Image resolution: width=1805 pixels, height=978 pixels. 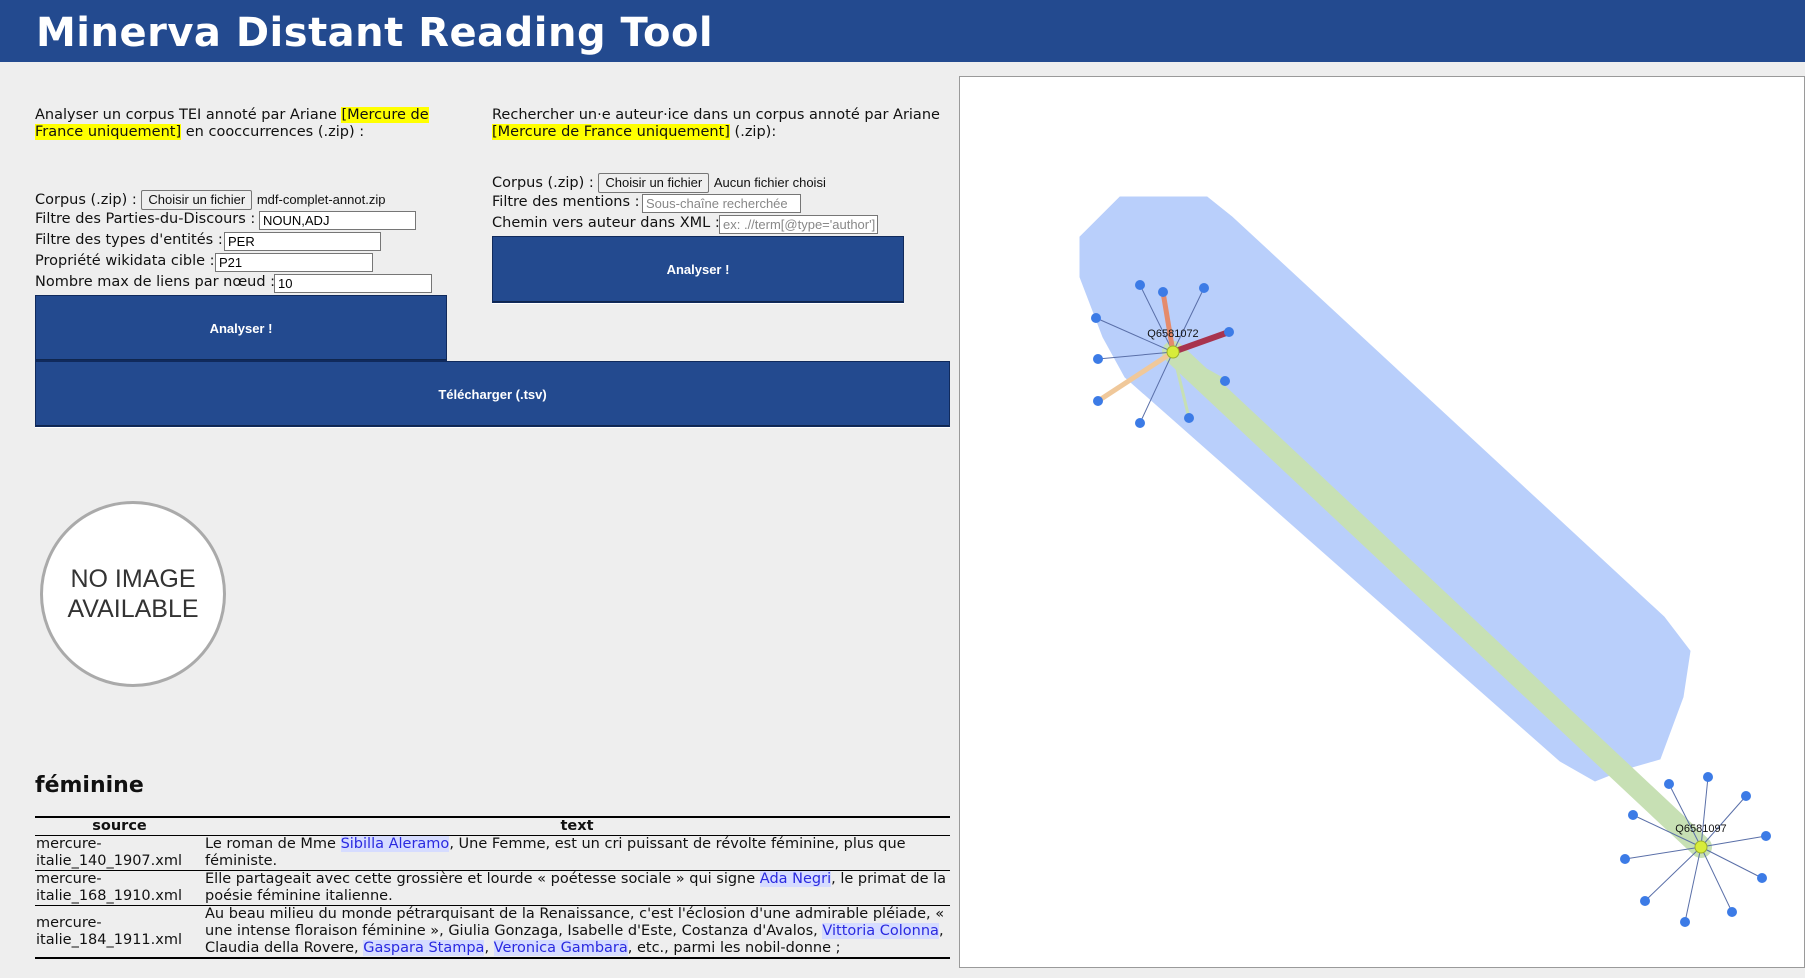 What do you see at coordinates (119, 826) in the screenshot?
I see `column-header-source: source` at bounding box center [119, 826].